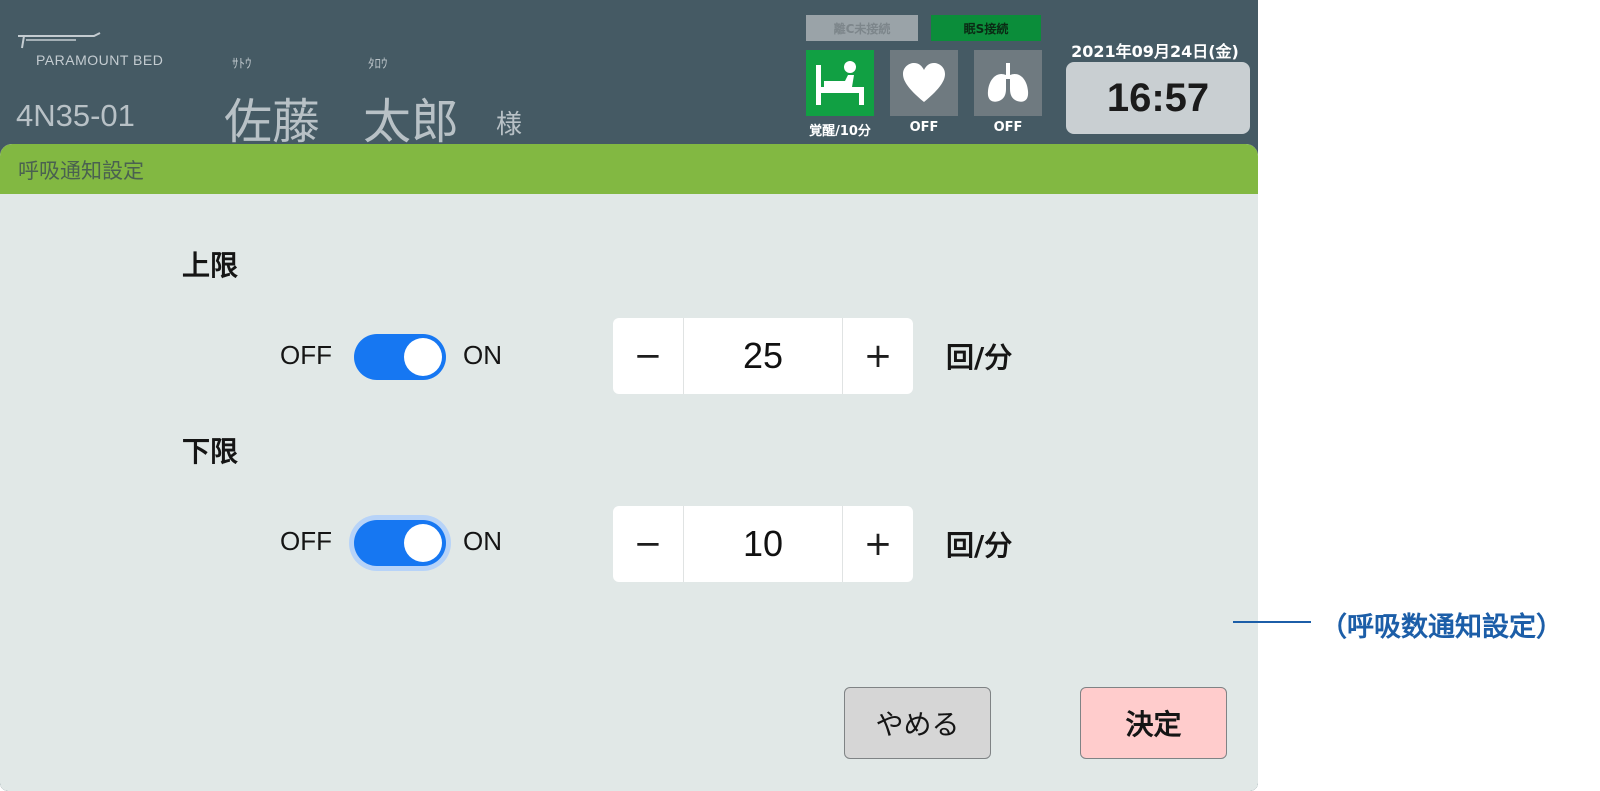 The width and height of the screenshot is (1600, 791). Describe the element at coordinates (878, 544) in the screenshot. I see `lower-plus-button: +` at that location.